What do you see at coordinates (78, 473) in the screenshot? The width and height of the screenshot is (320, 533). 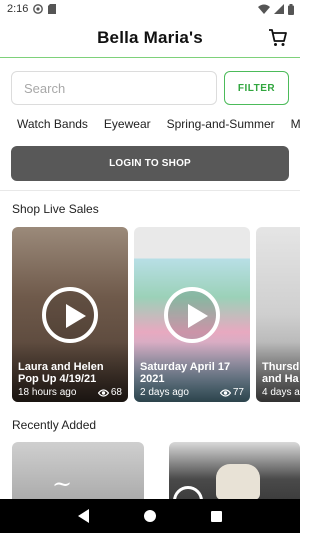 I see `recent-product-card: ~` at bounding box center [78, 473].